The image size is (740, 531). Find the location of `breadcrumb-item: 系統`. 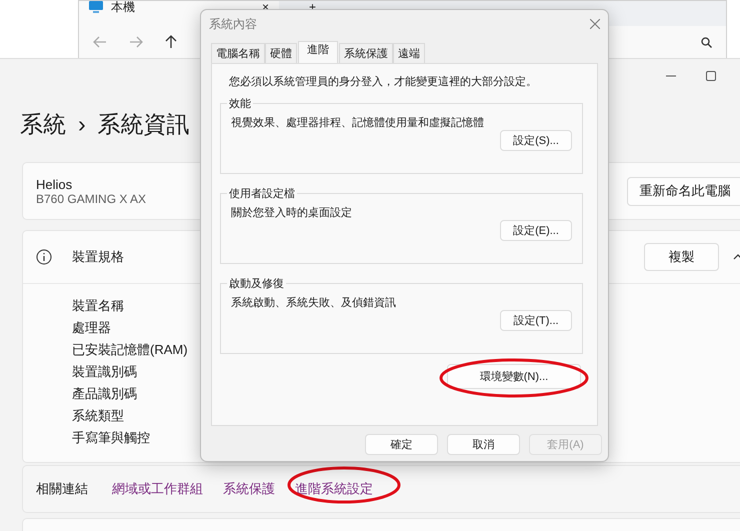

breadcrumb-item: 系統 is located at coordinates (43, 124).